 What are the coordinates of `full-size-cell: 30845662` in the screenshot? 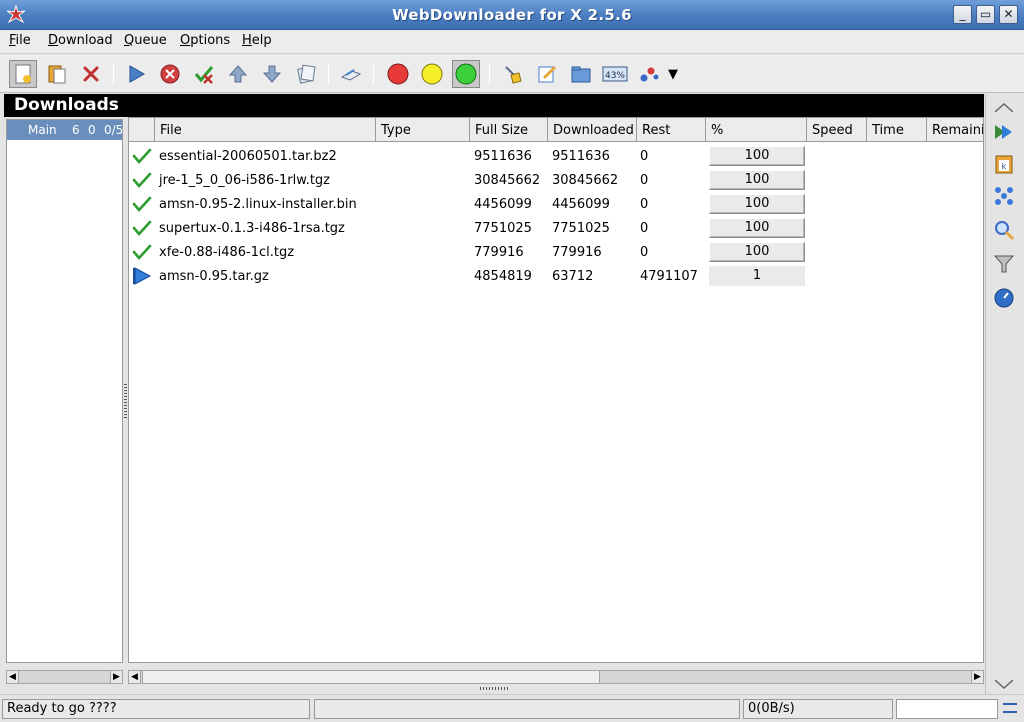 It's located at (507, 180).